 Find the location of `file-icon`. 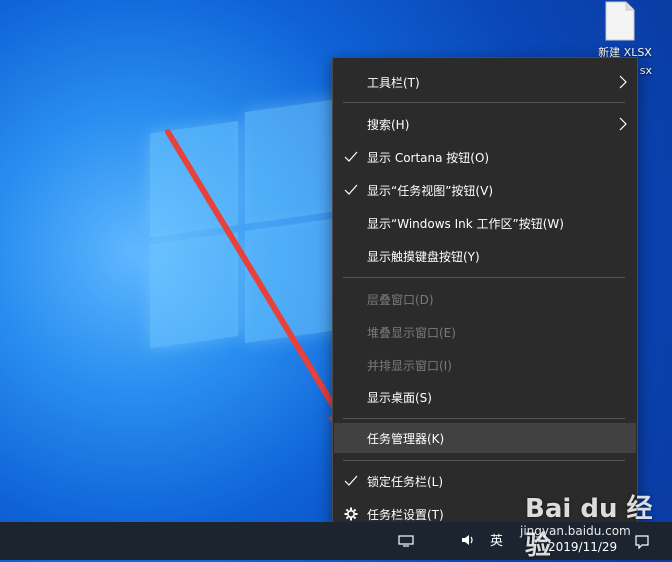

file-icon is located at coordinates (620, 21).